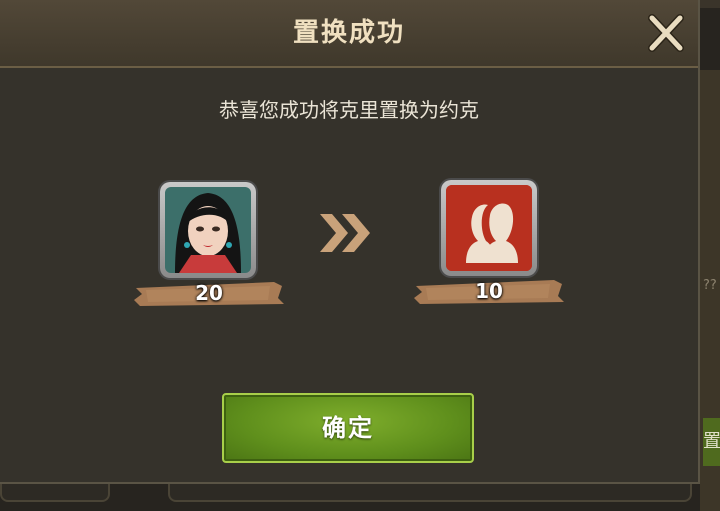 The width and height of the screenshot is (720, 511). I want to click on target-count-banner: 10, so click(489, 291).